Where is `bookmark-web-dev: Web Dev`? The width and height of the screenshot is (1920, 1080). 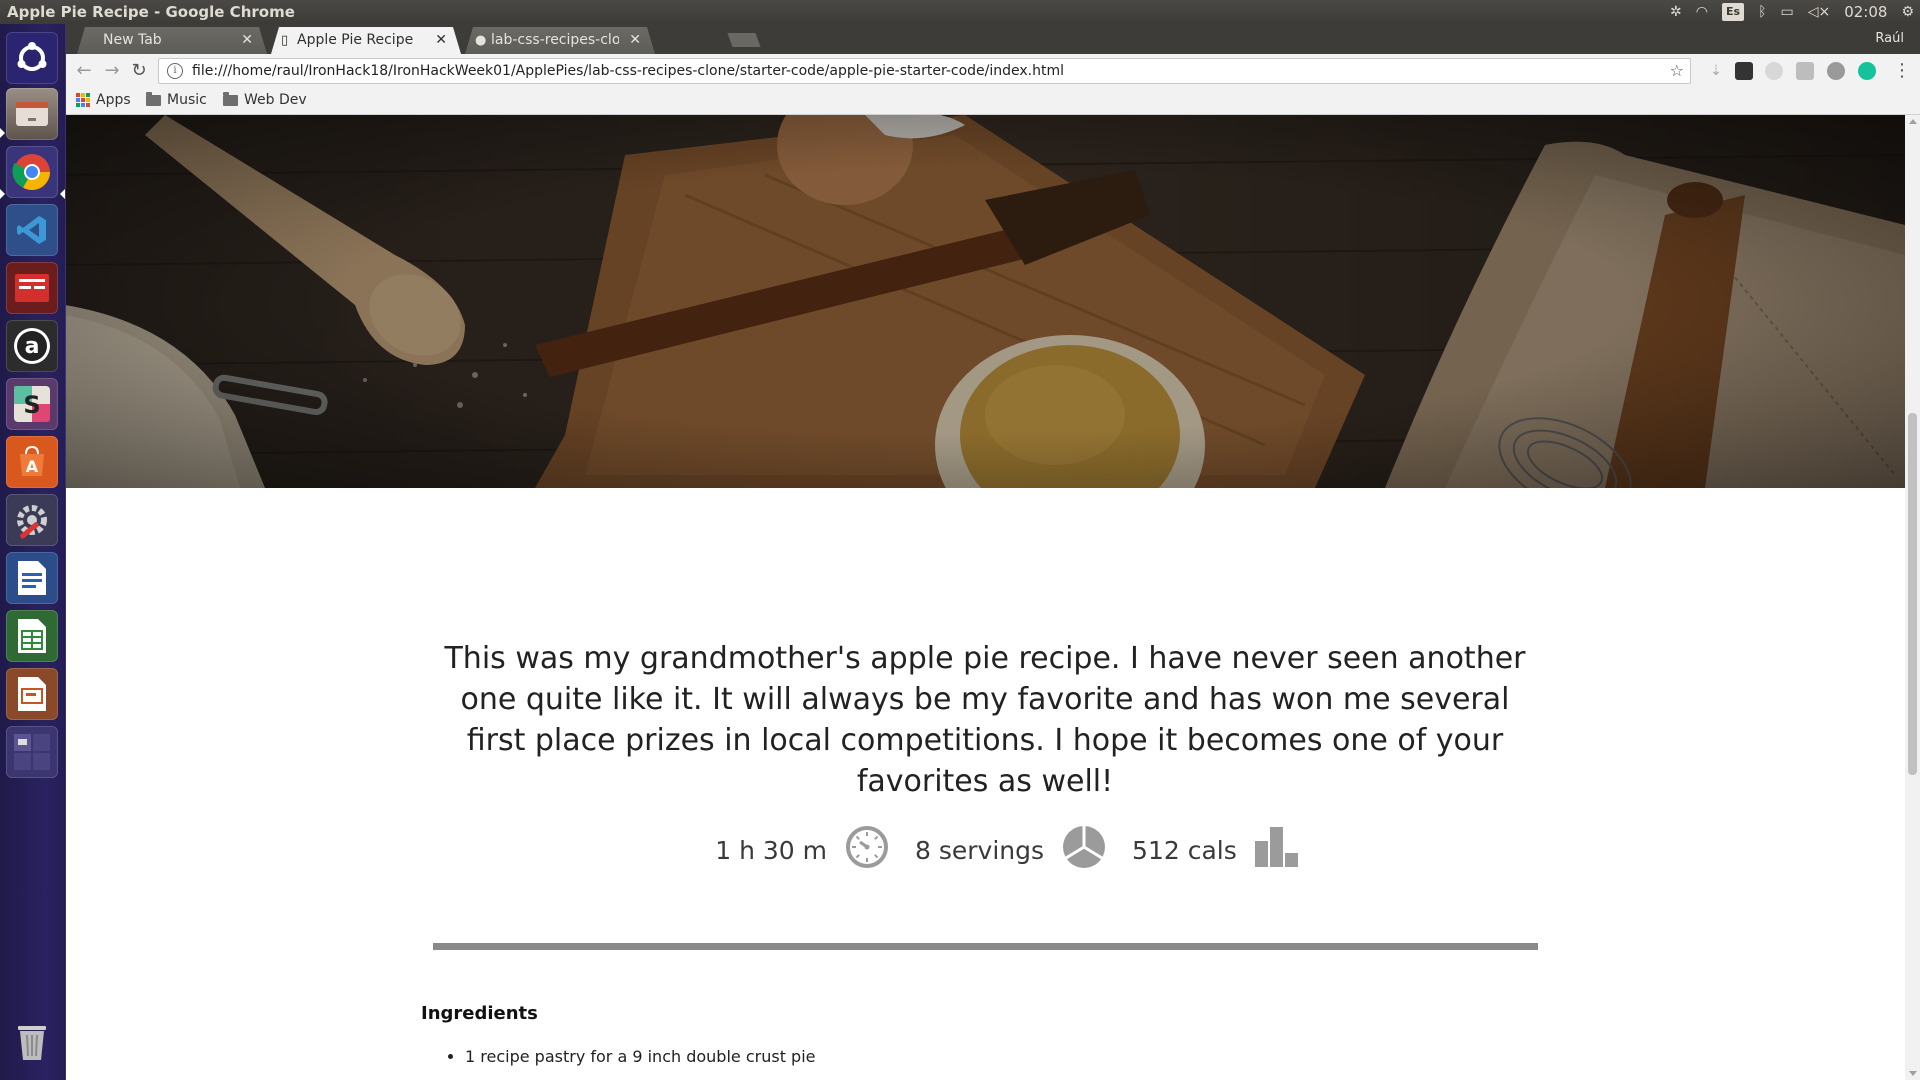 bookmark-web-dev: Web Dev is located at coordinates (265, 100).